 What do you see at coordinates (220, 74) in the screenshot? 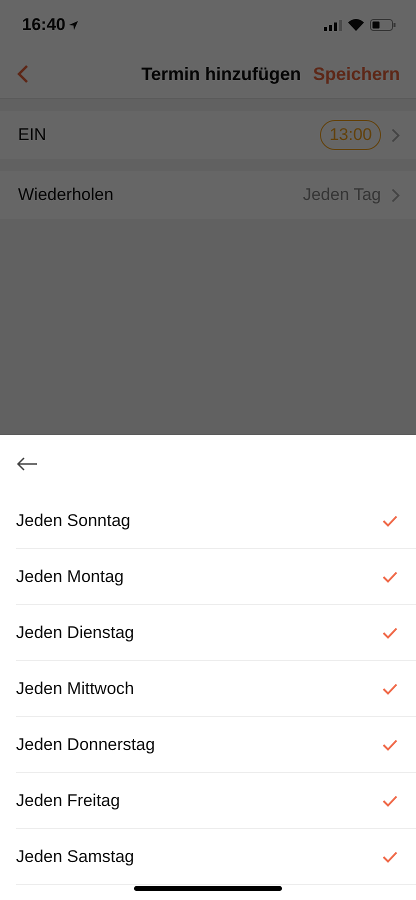
I see `screen-title: Termin hinzufügen` at bounding box center [220, 74].